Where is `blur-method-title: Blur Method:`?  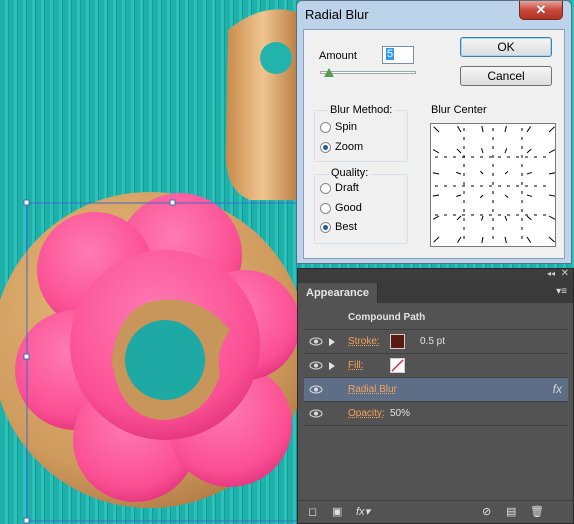
blur-method-title: Blur Method: is located at coordinates (361, 110).